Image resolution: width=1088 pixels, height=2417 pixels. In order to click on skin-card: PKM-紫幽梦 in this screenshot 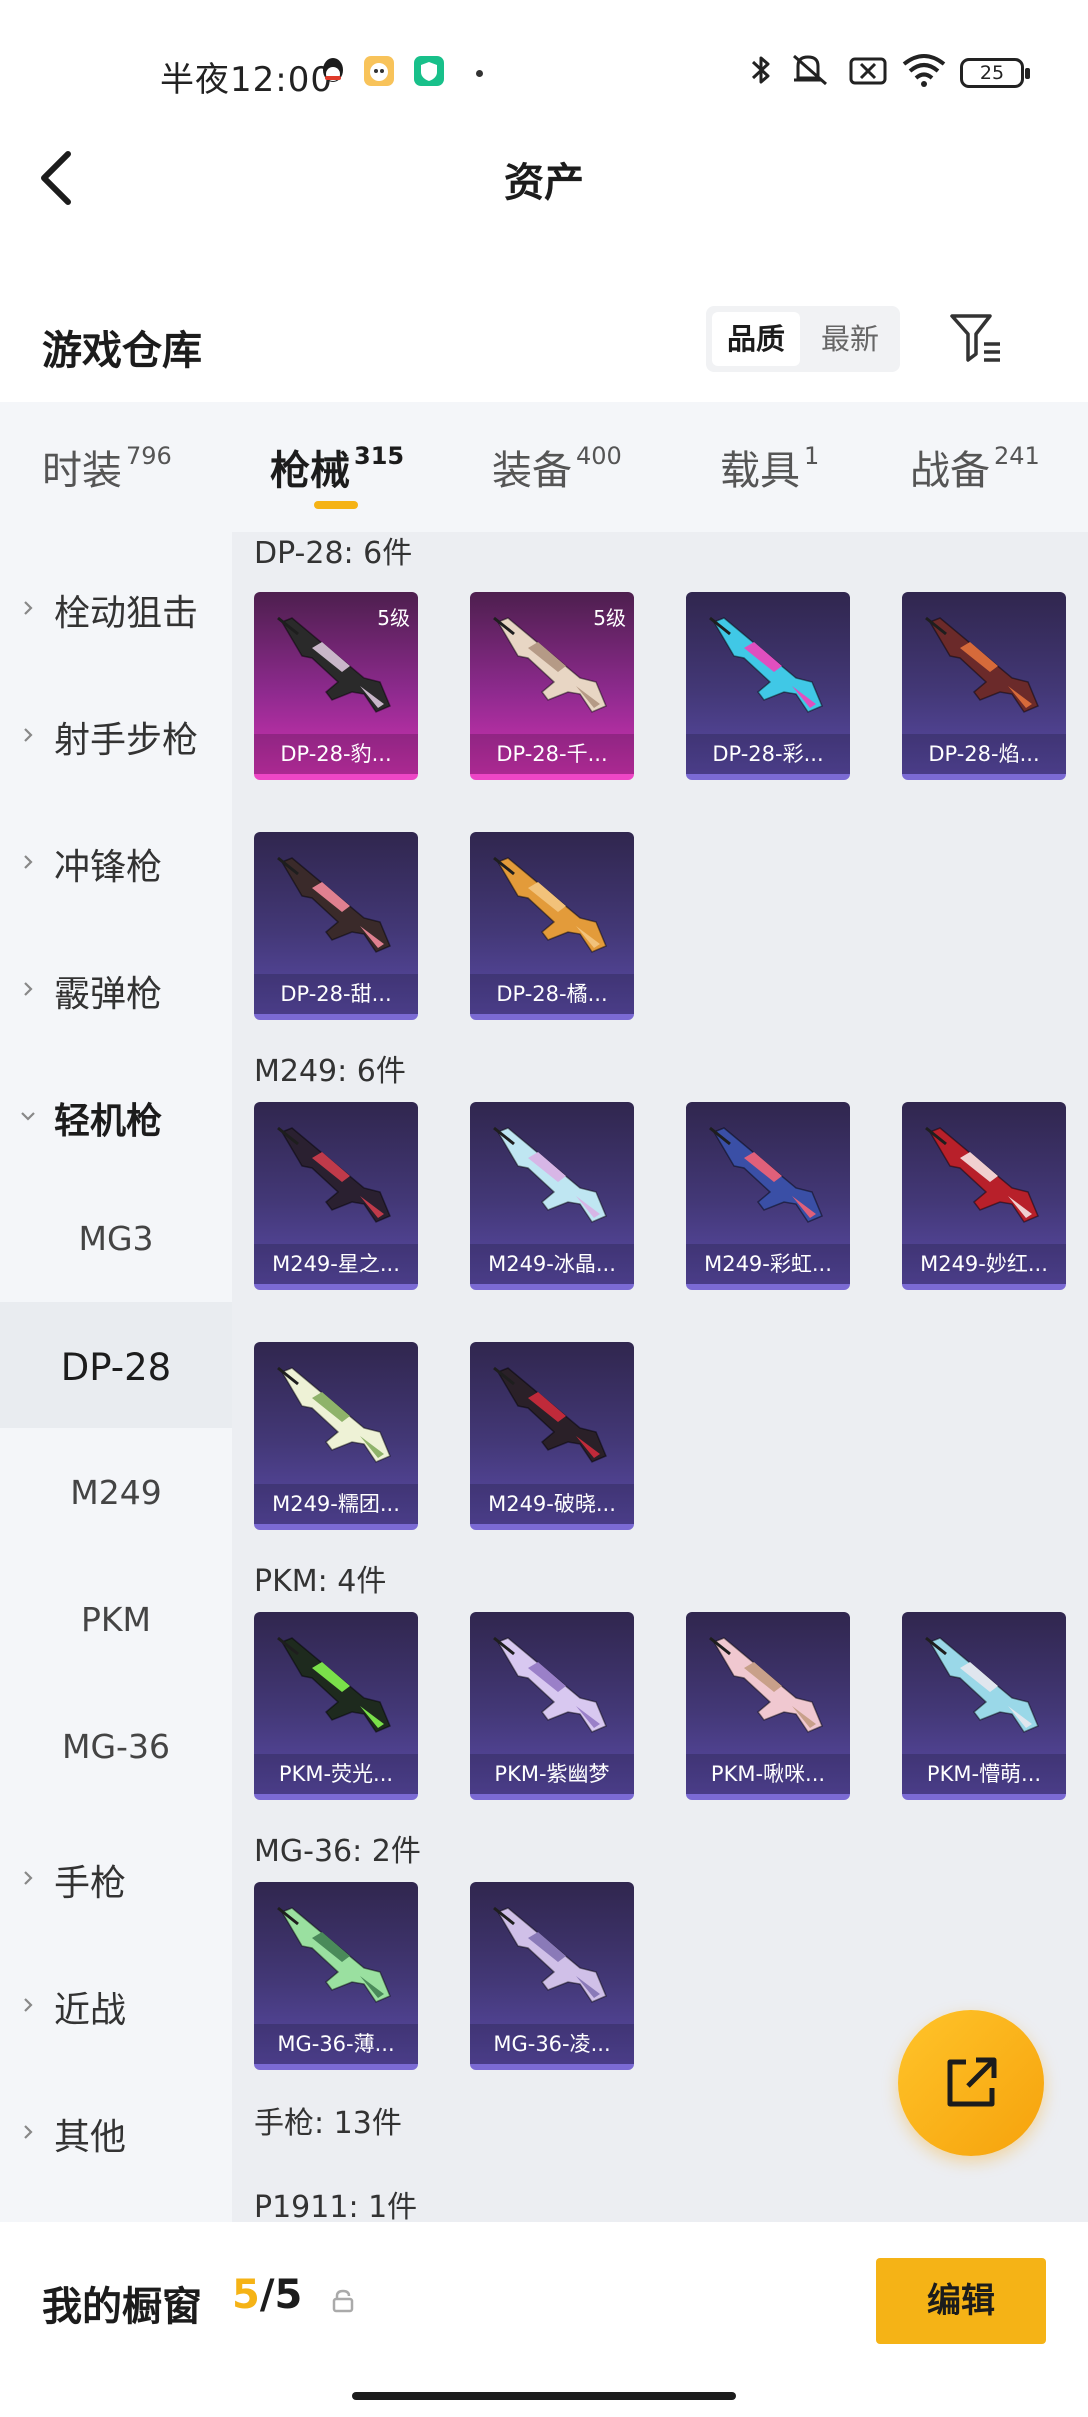, I will do `click(552, 1706)`.